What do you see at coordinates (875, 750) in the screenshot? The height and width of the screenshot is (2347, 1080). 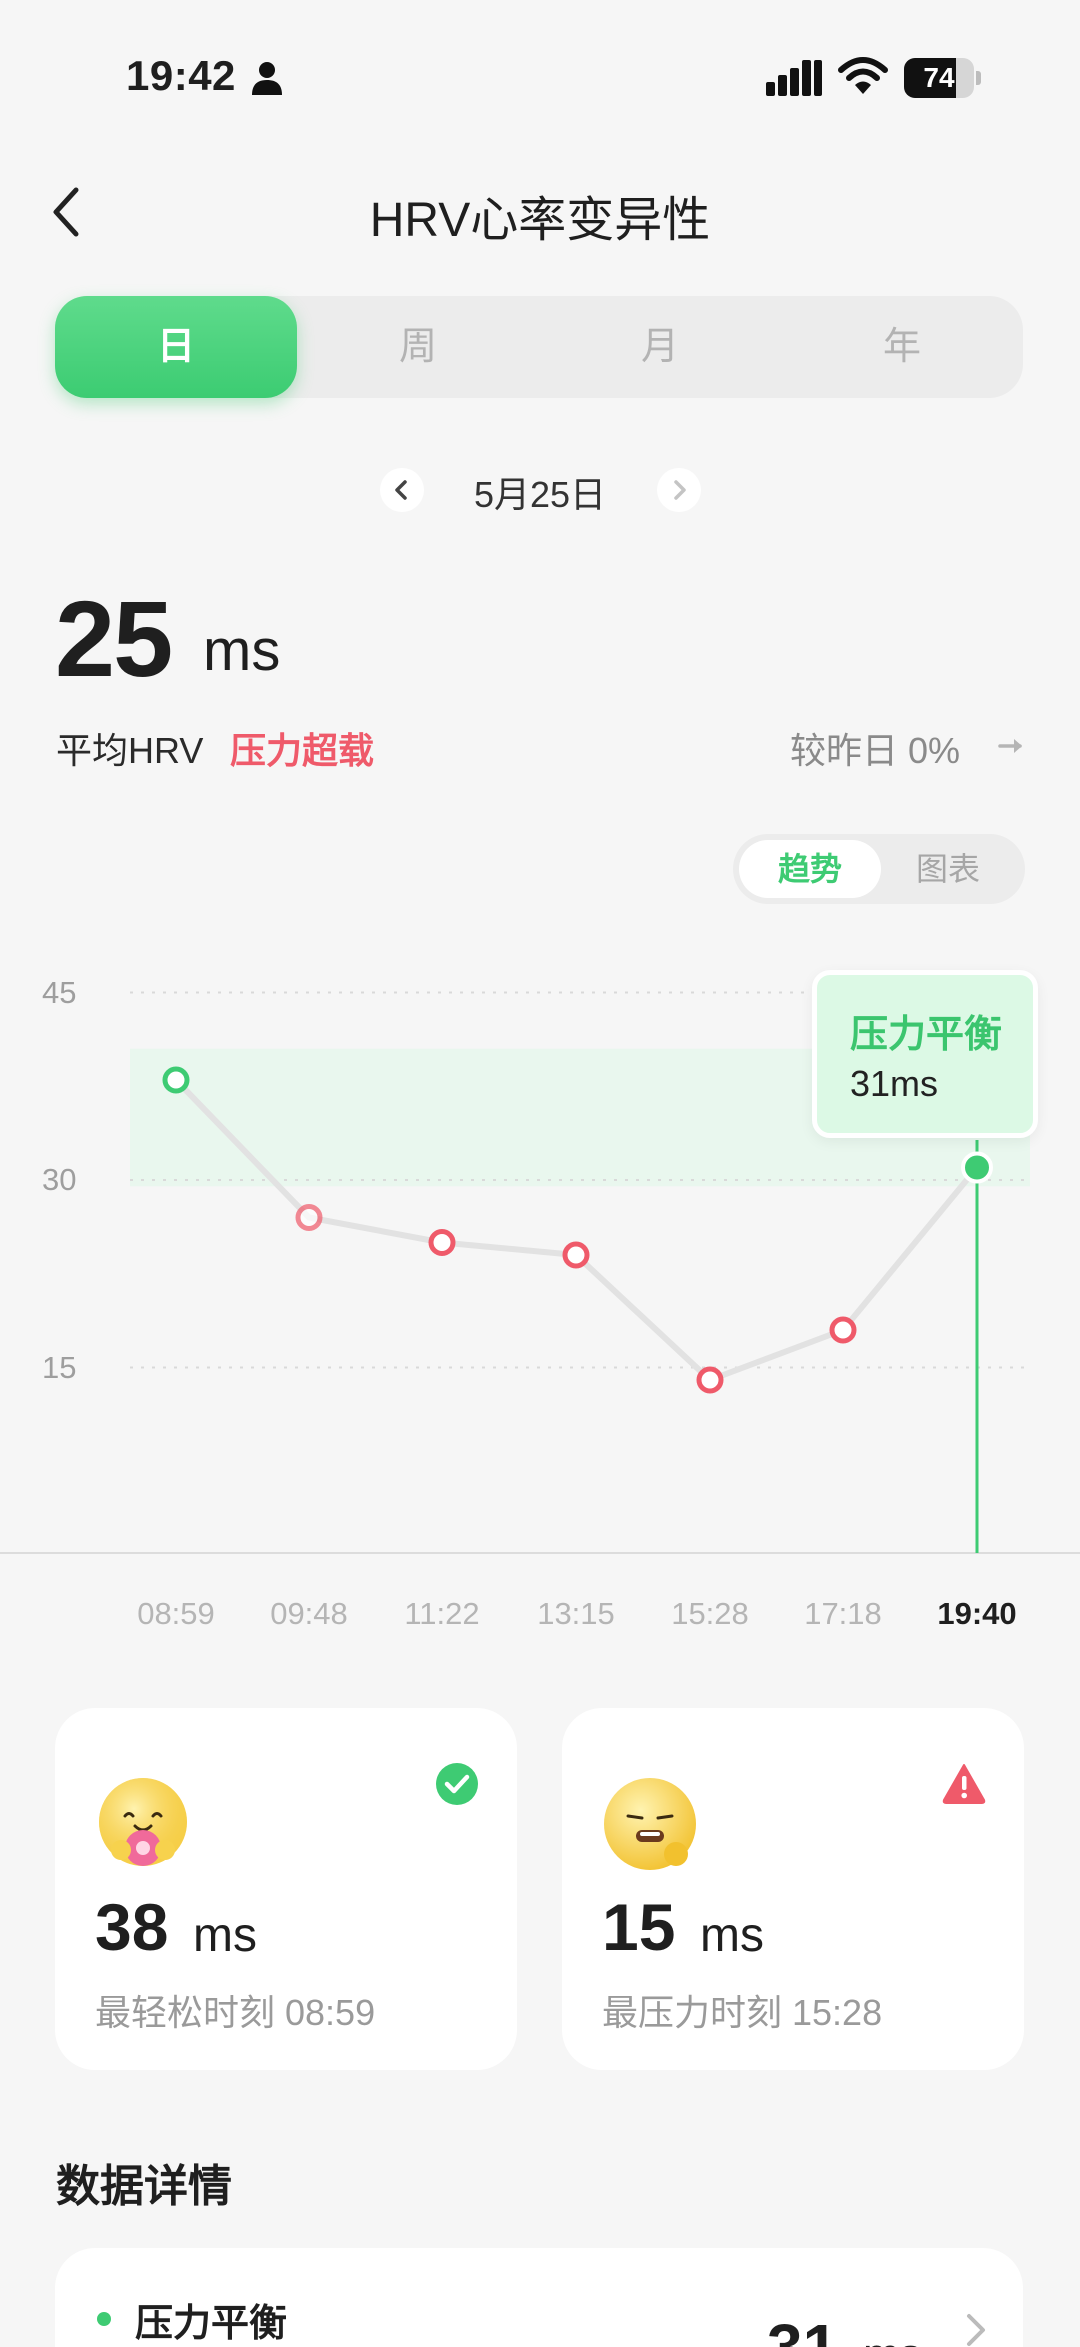 I see `compare-yesterday: 较昨日 0%` at bounding box center [875, 750].